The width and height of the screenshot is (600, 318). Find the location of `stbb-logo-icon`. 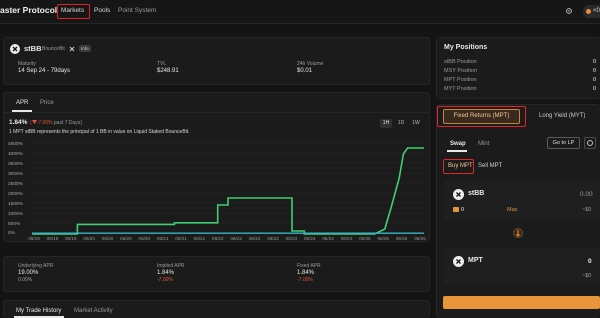

stbb-logo-icon is located at coordinates (15, 49).